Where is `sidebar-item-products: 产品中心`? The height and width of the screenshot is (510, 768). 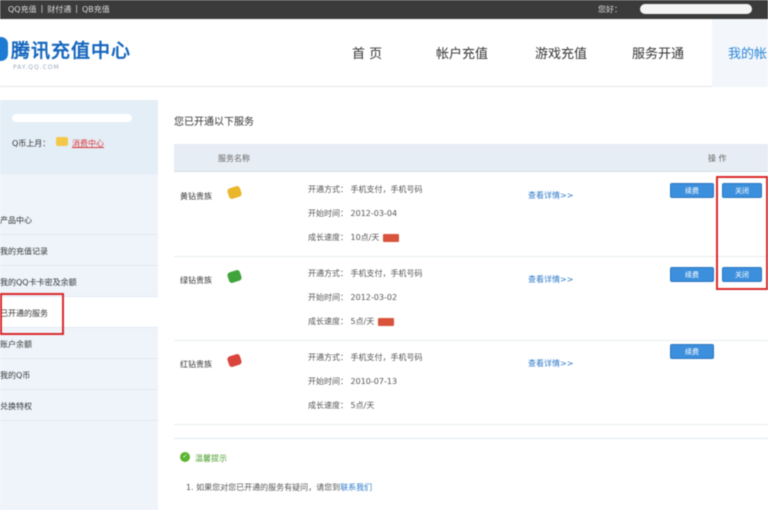
sidebar-item-products: 产品中心 is located at coordinates (79, 219).